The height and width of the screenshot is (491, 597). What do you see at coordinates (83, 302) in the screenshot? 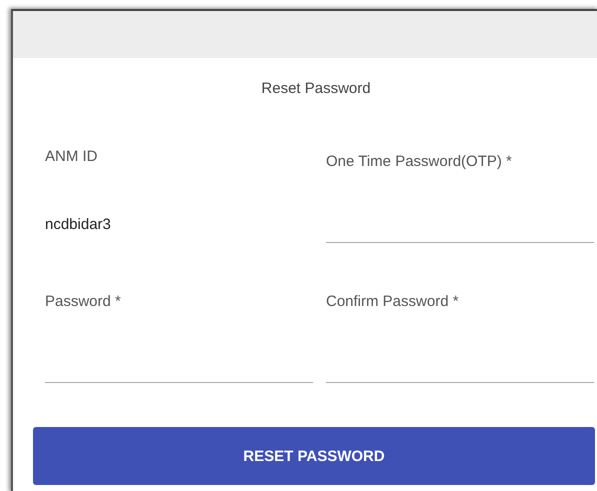
I see `field-label: Password *` at bounding box center [83, 302].